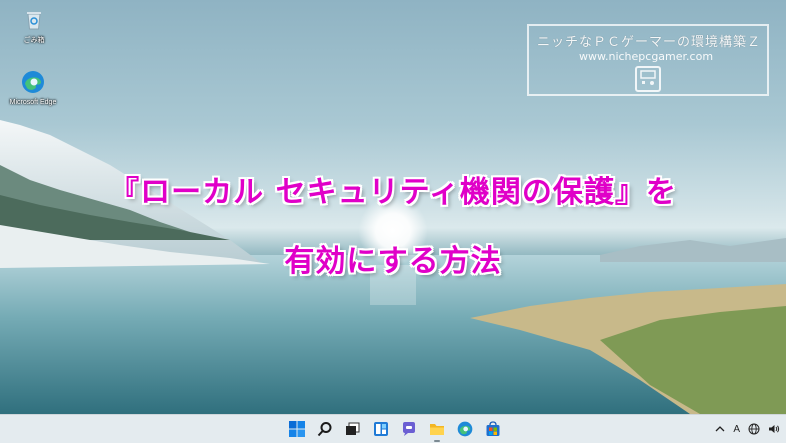  I want to click on task-view-button, so click(353, 429).